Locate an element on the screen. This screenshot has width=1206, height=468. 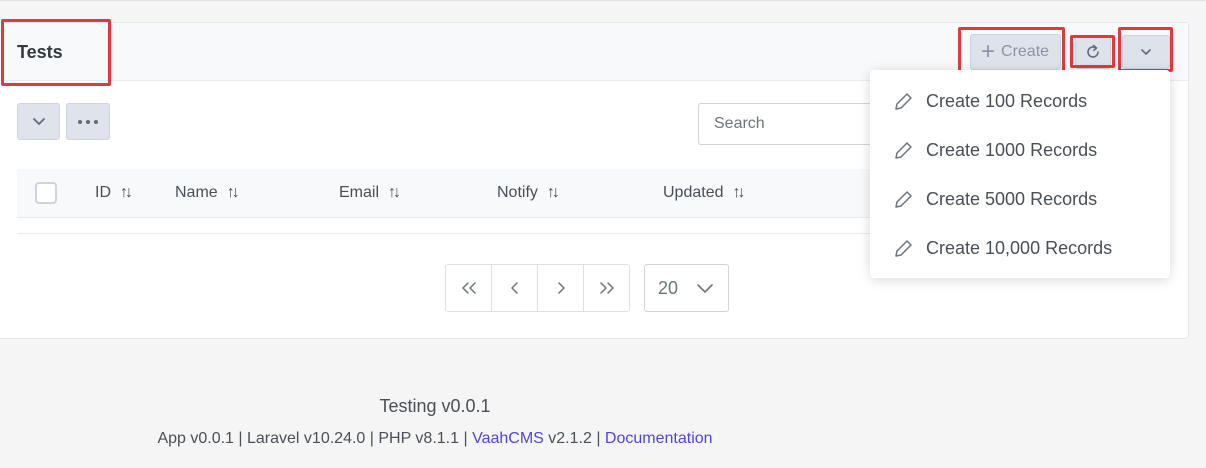
next-page-button is located at coordinates (560, 288).